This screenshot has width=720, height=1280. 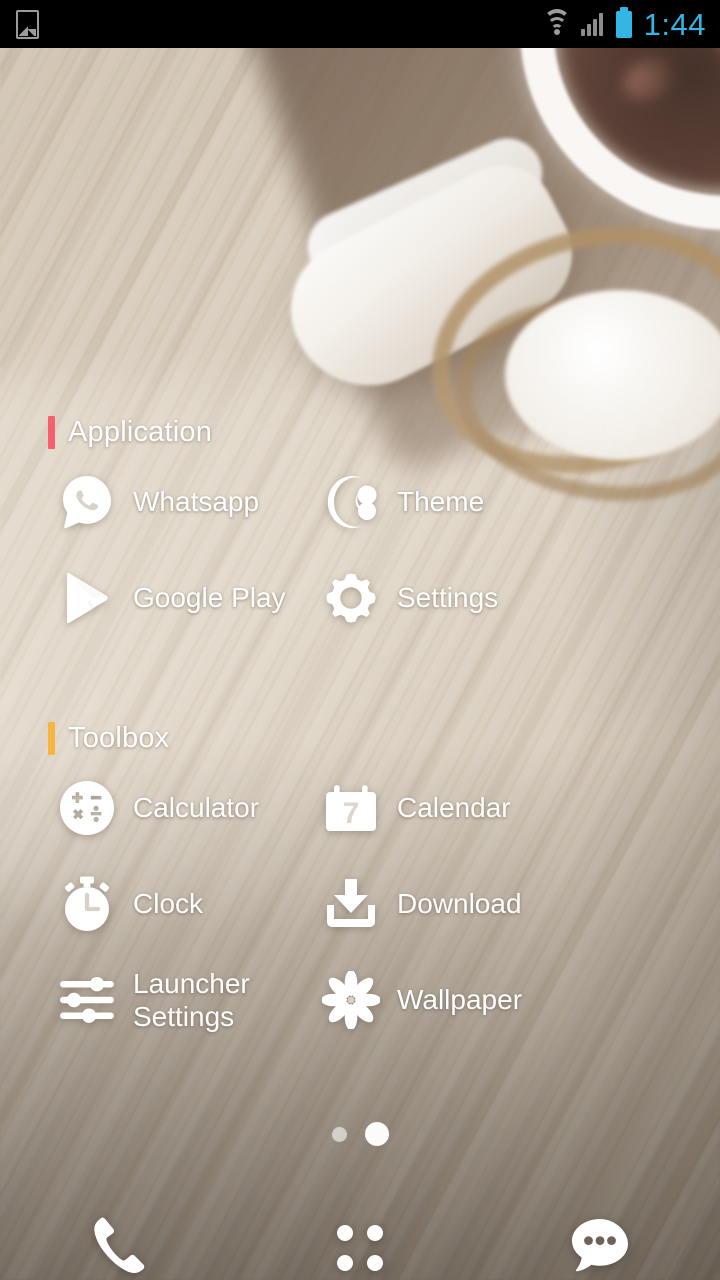 What do you see at coordinates (196, 808) in the screenshot?
I see `app-label: Calculator` at bounding box center [196, 808].